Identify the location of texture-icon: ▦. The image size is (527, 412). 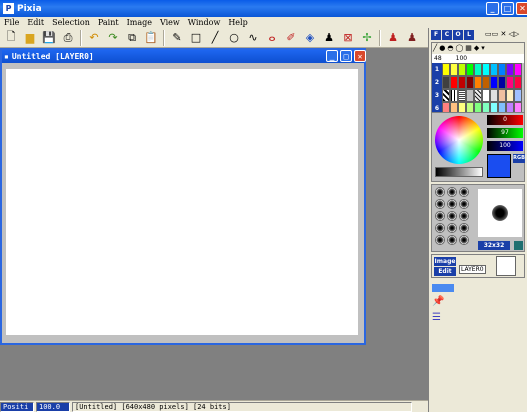
(468, 48).